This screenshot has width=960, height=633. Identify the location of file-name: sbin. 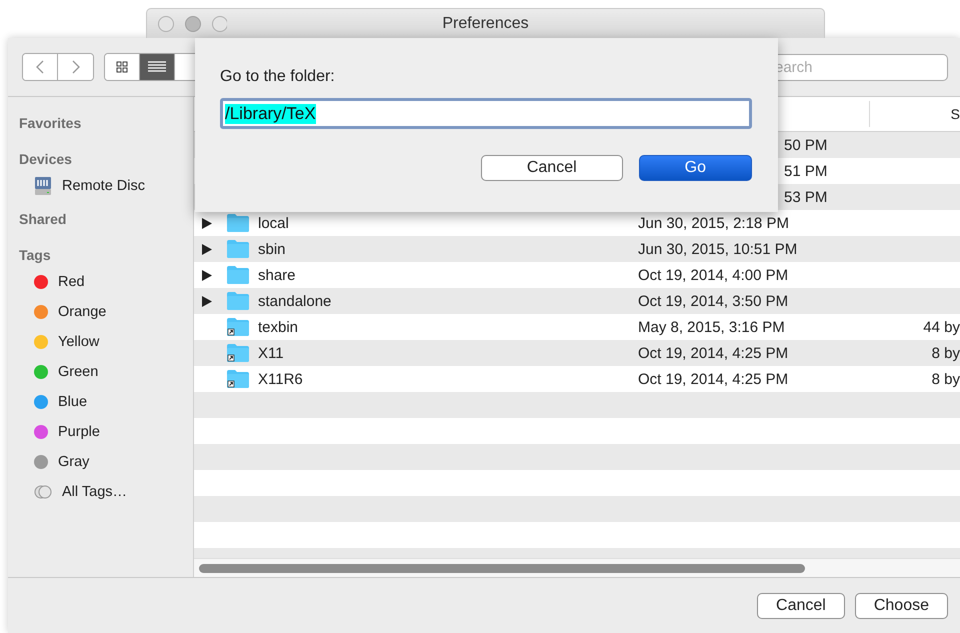
(272, 249).